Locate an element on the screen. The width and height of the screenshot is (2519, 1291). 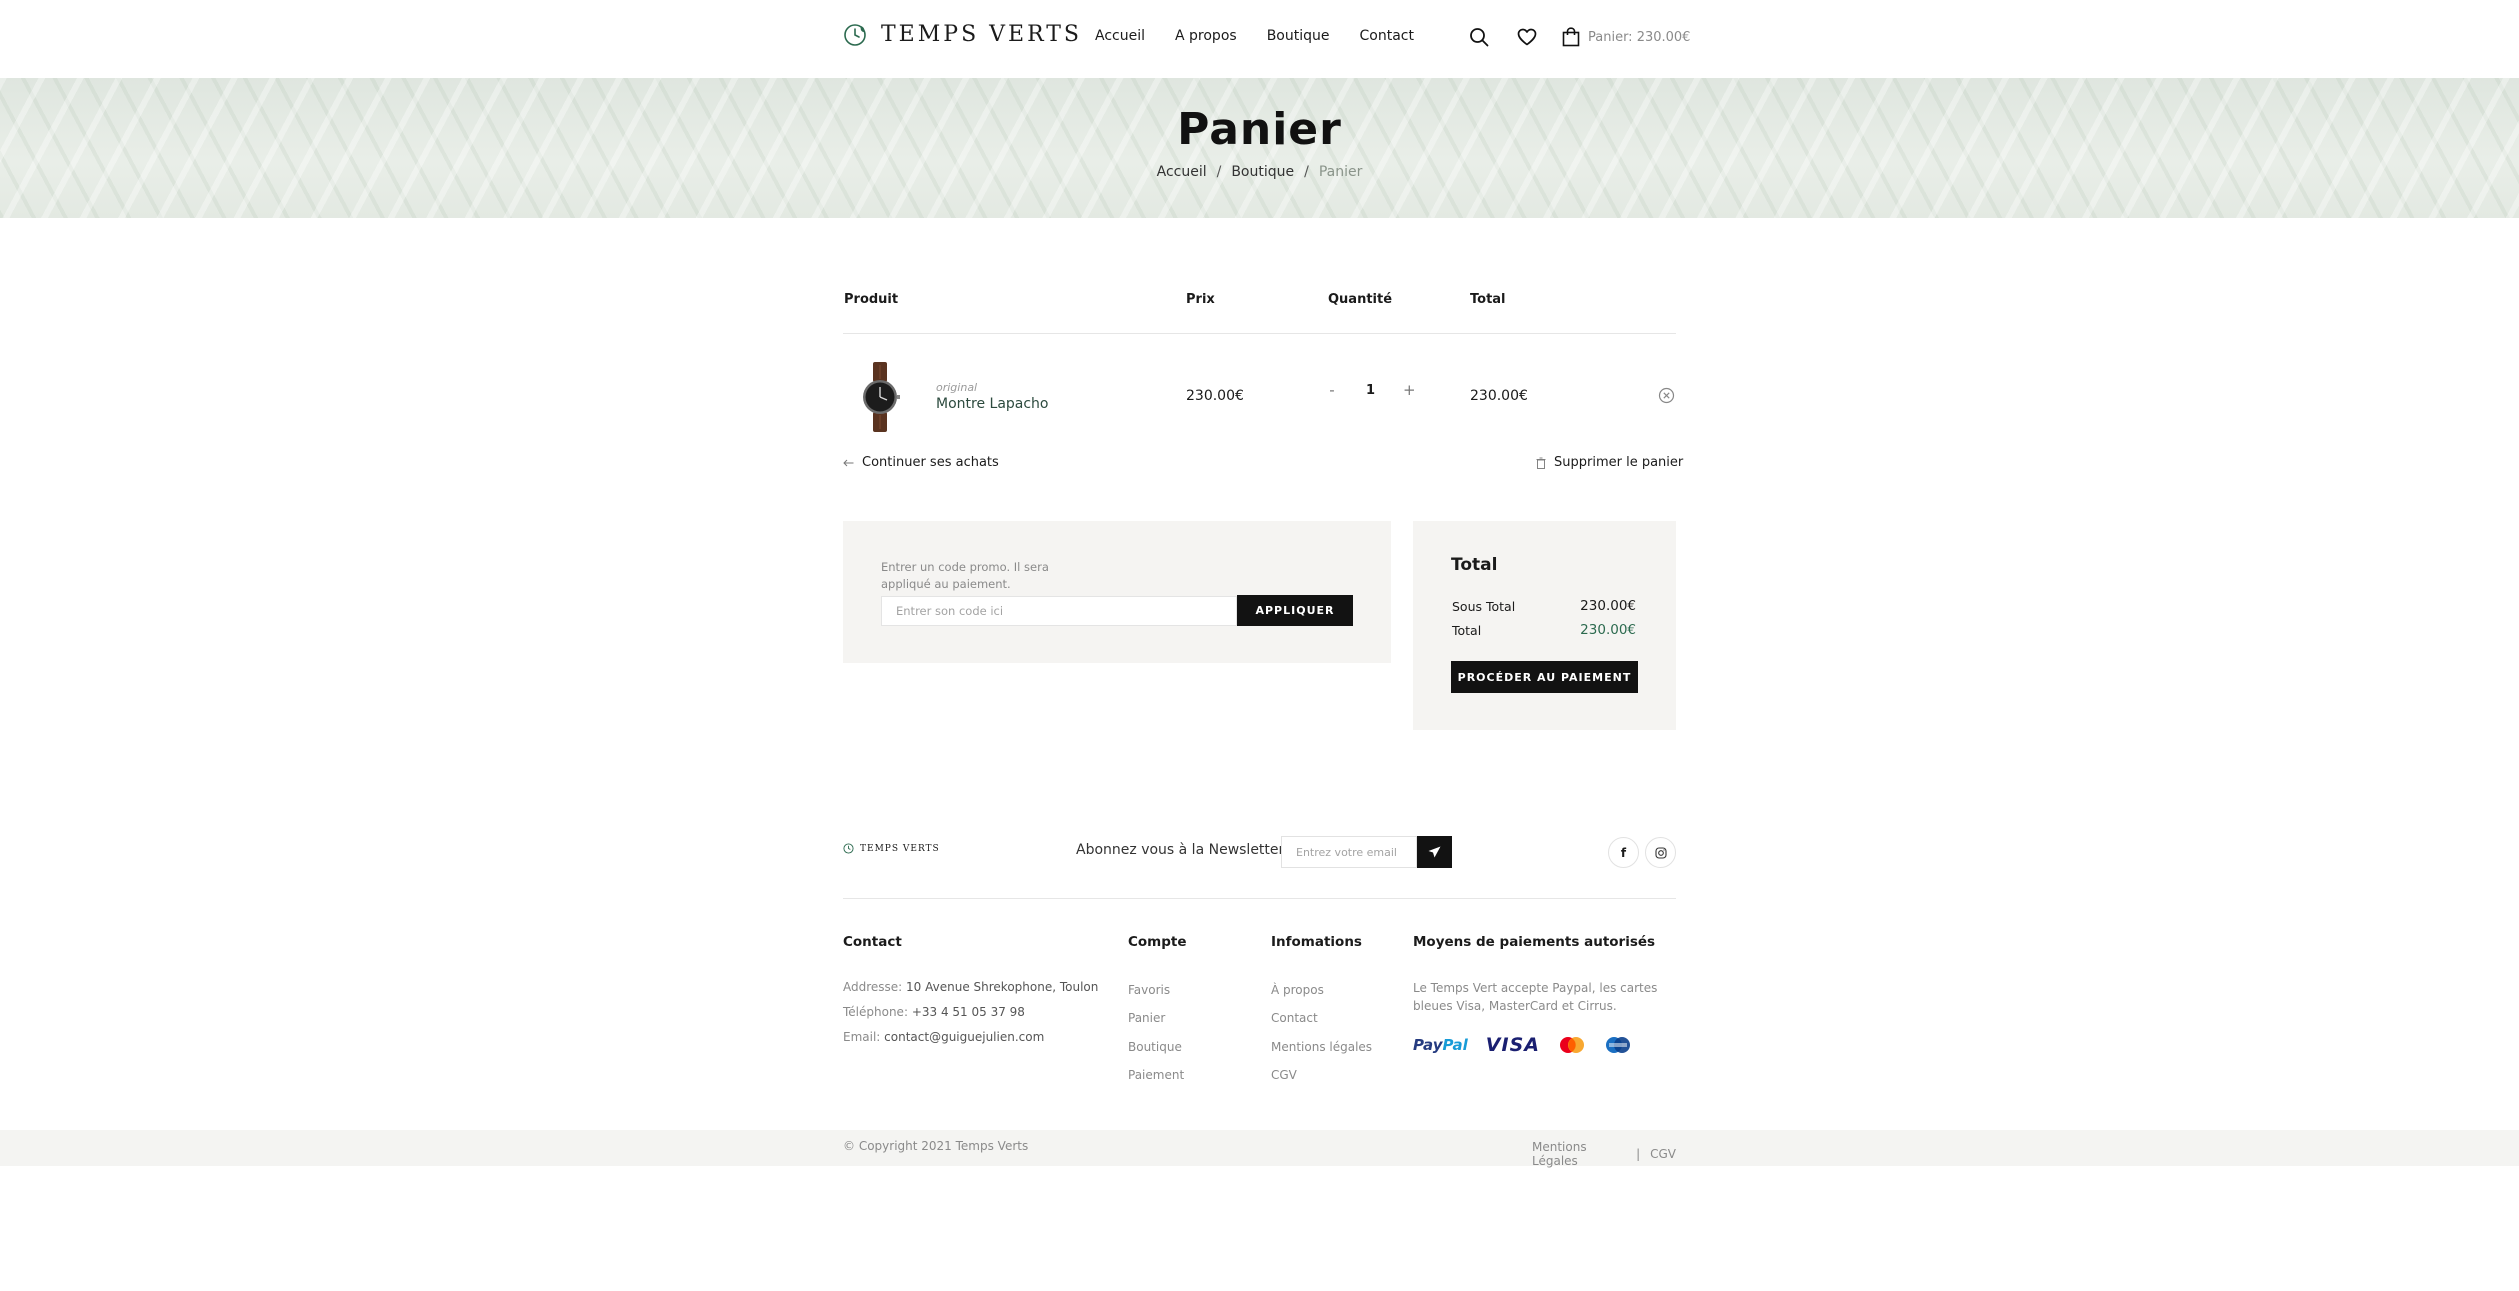
footer-link-mentions-legales: Mentions légales is located at coordinates (1321, 1047).